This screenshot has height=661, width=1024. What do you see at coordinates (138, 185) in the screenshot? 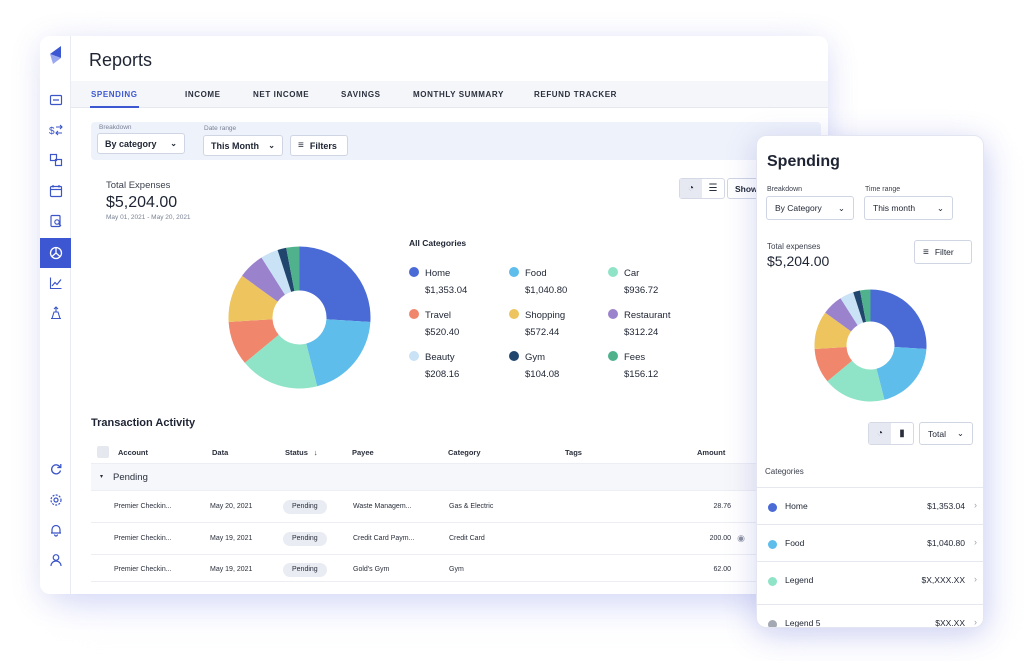
I see `total-expenses-label: Total Expenses` at bounding box center [138, 185].